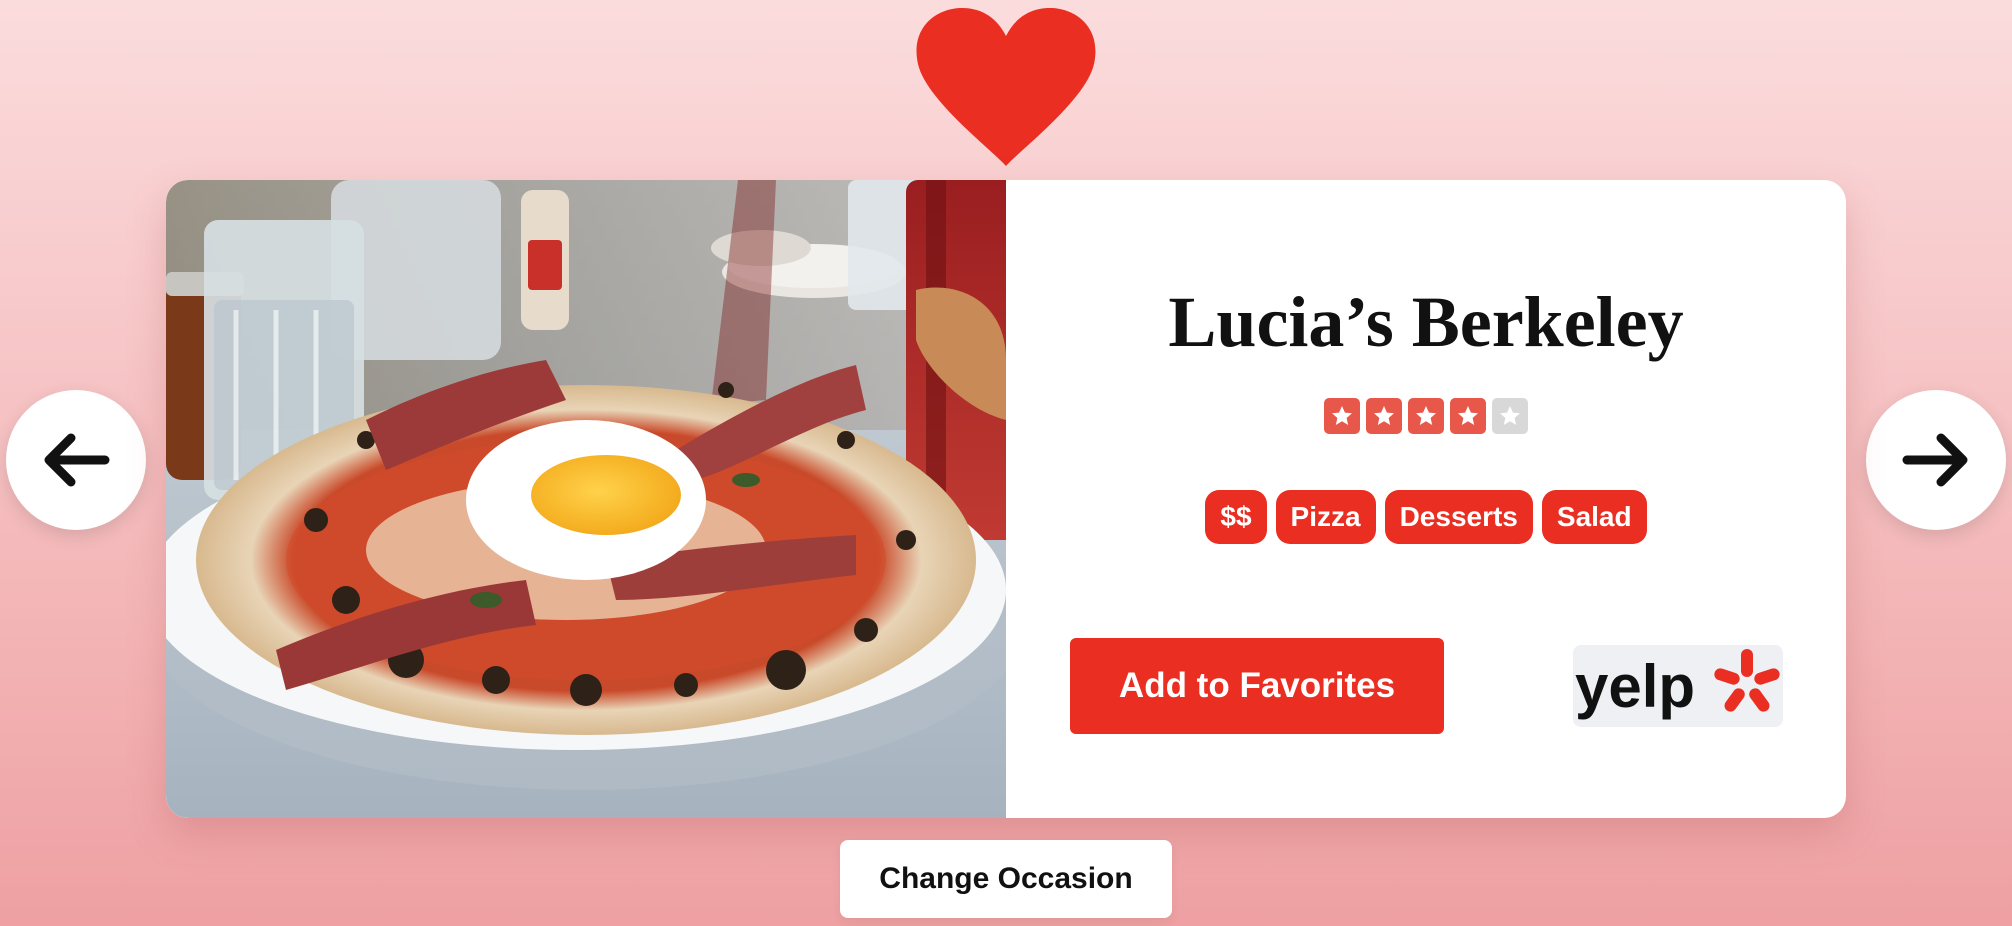 The image size is (2012, 926). I want to click on category-tags: $$ Pizza Desserts Salad, so click(1426, 517).